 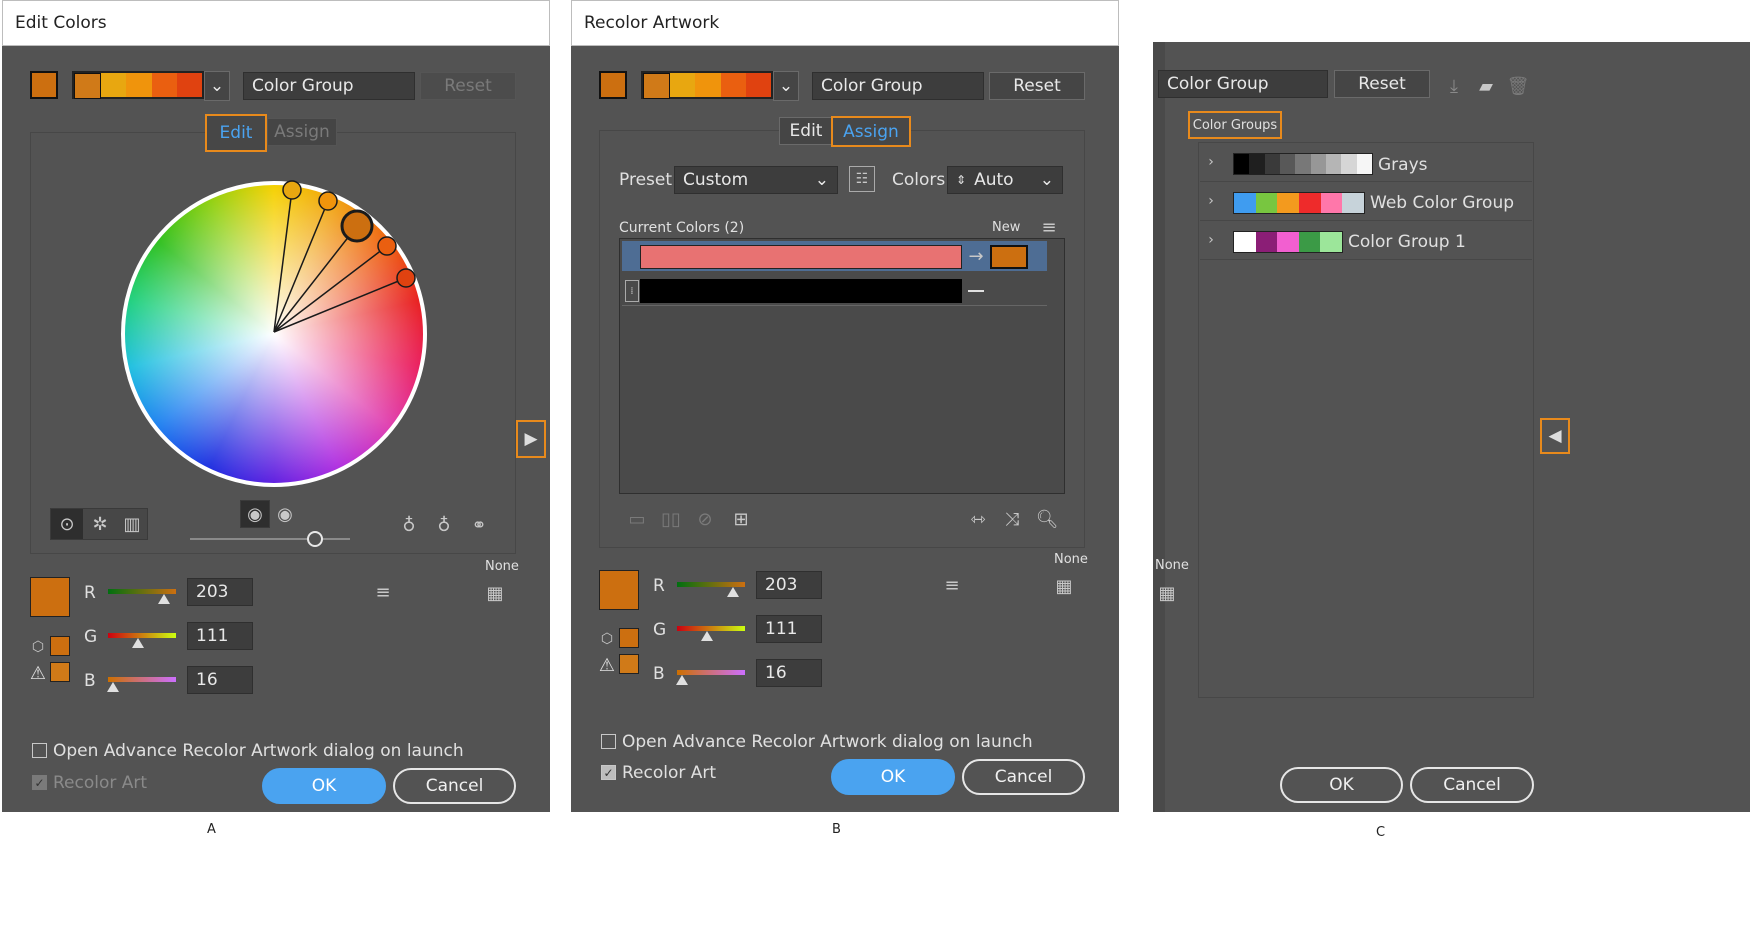 I want to click on link-harmony-icon: ⚭, so click(x=479, y=525).